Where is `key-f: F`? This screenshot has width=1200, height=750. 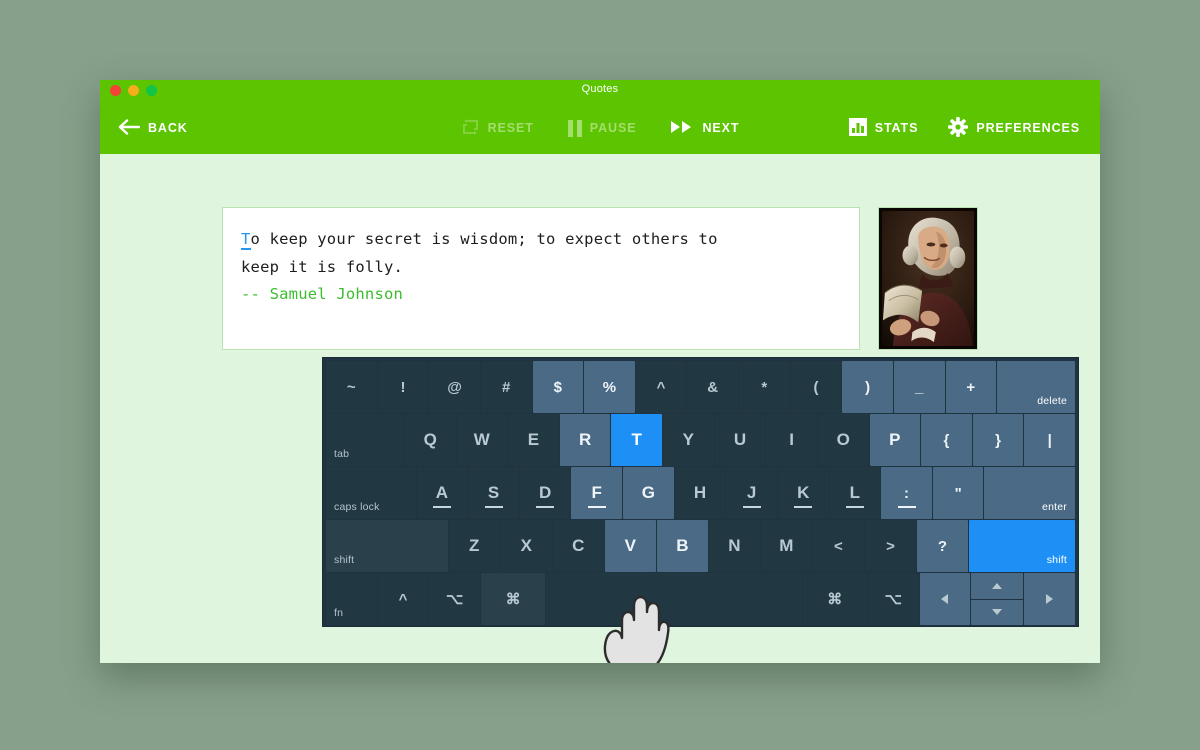
key-f: F is located at coordinates (597, 493).